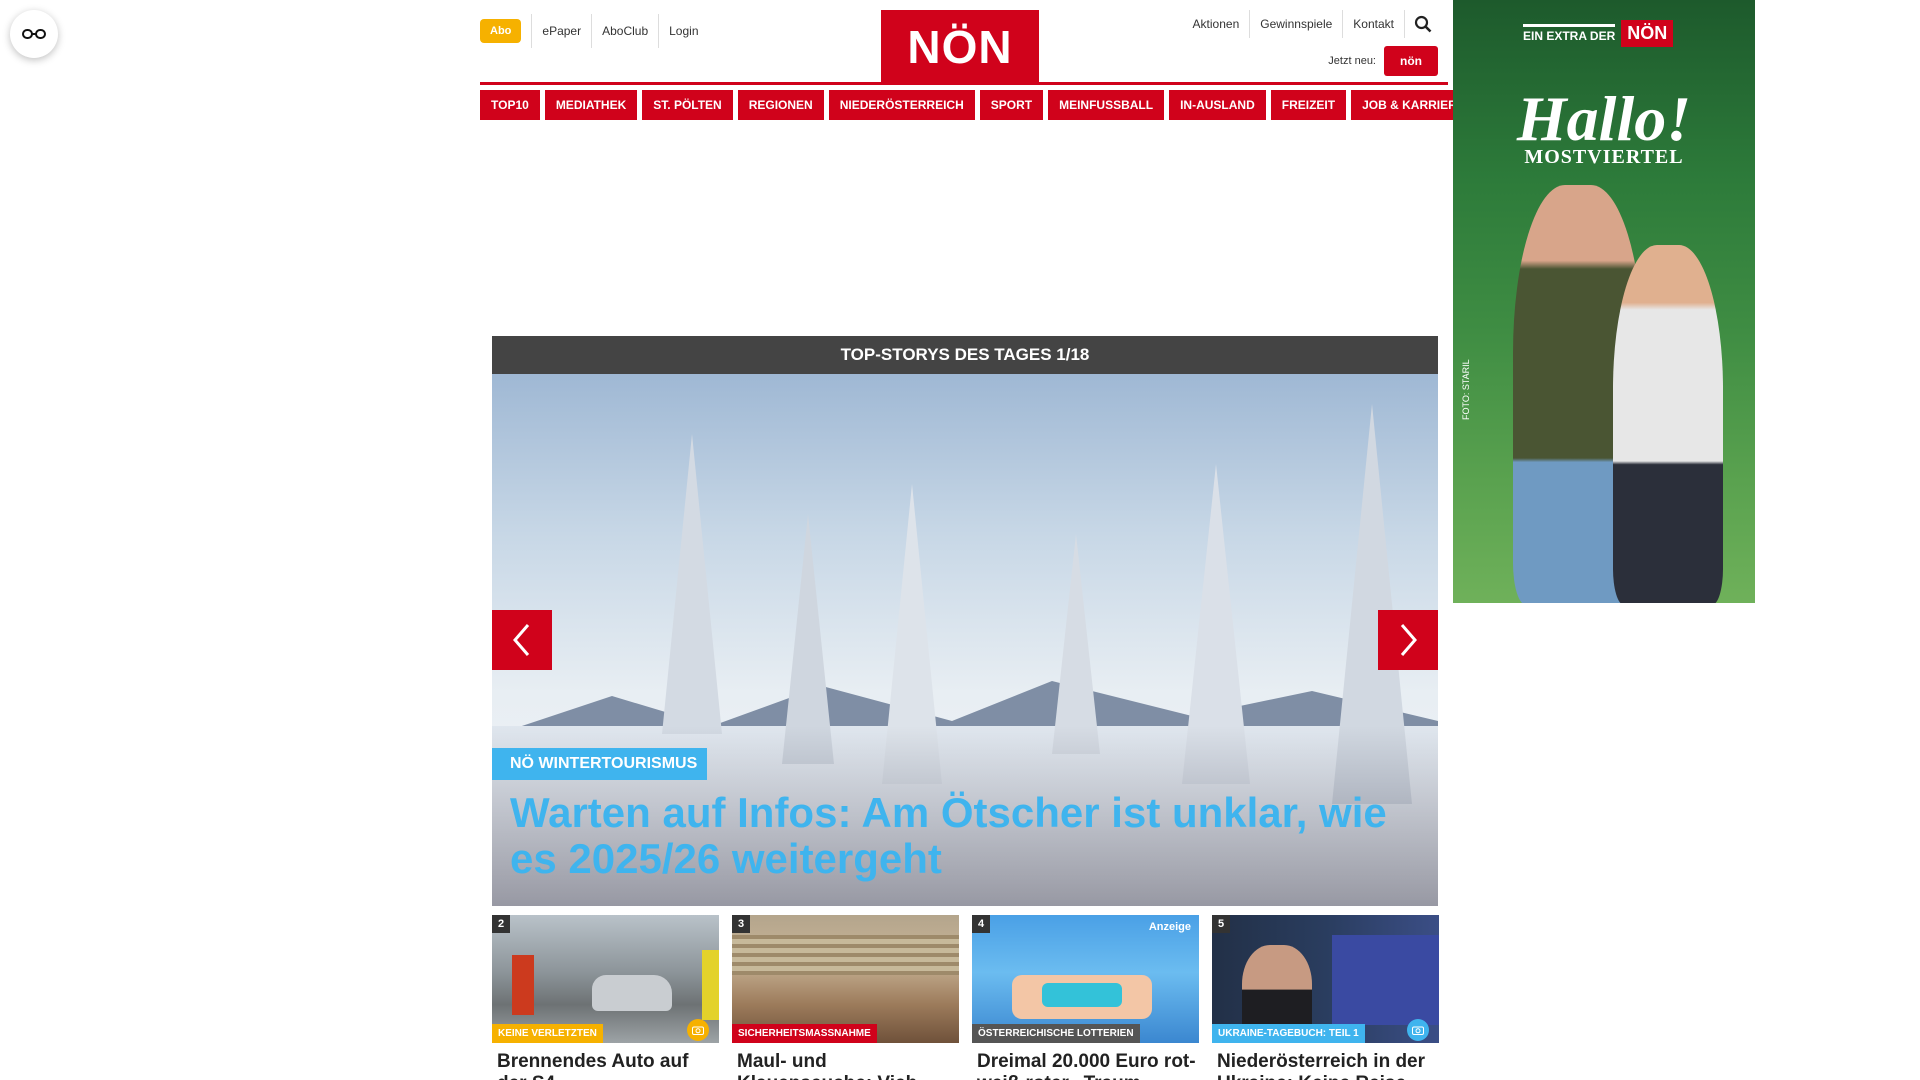  Describe the element at coordinates (1308, 105) in the screenshot. I see `nav-item-freizeit: FREIZEIT` at that location.